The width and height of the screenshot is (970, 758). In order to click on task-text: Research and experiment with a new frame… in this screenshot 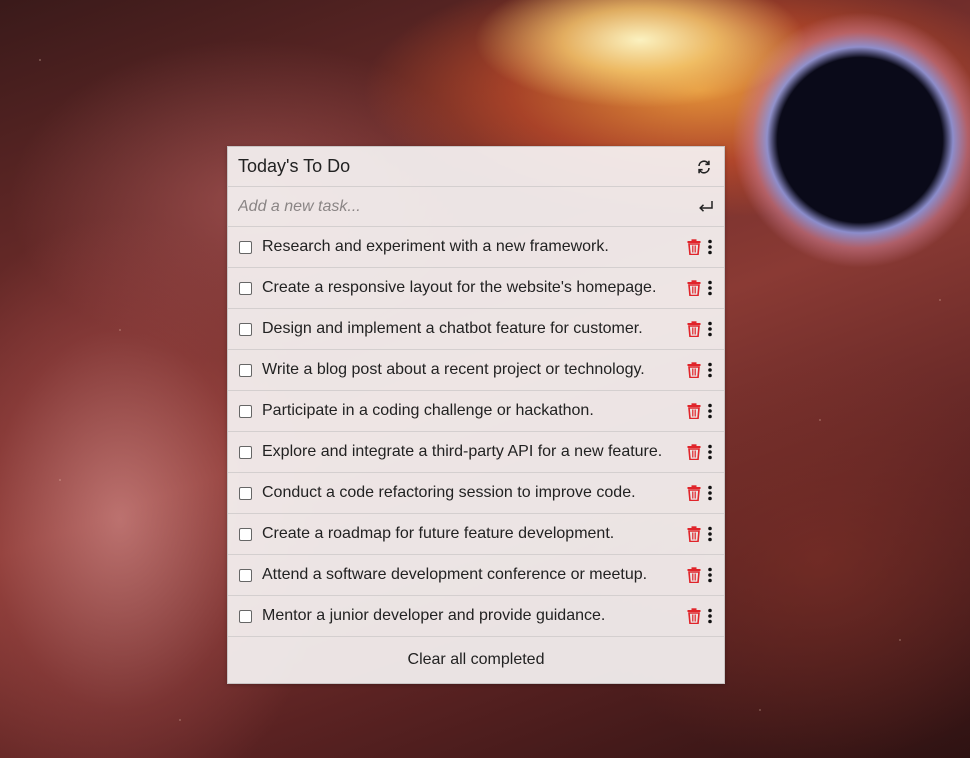, I will do `click(435, 246)`.